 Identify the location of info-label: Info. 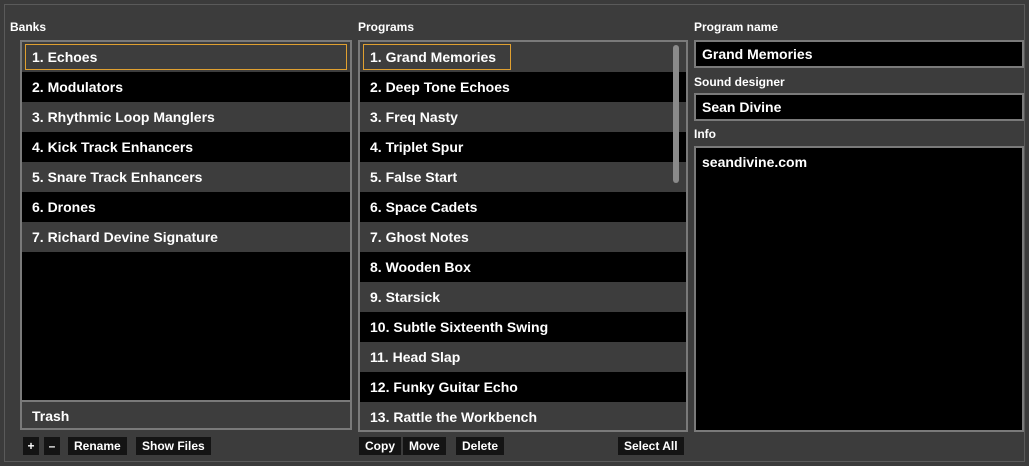
(705, 134).